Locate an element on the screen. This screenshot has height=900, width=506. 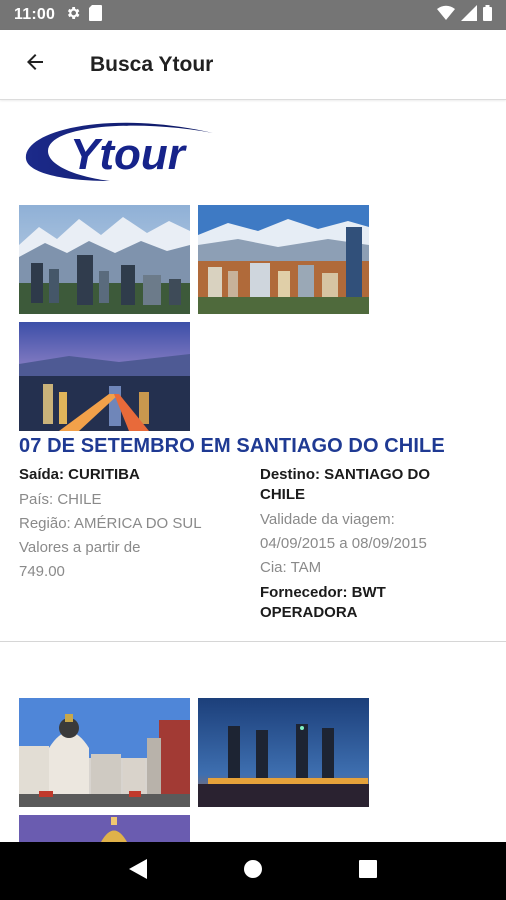
madrid-building-photo is located at coordinates (104, 752).